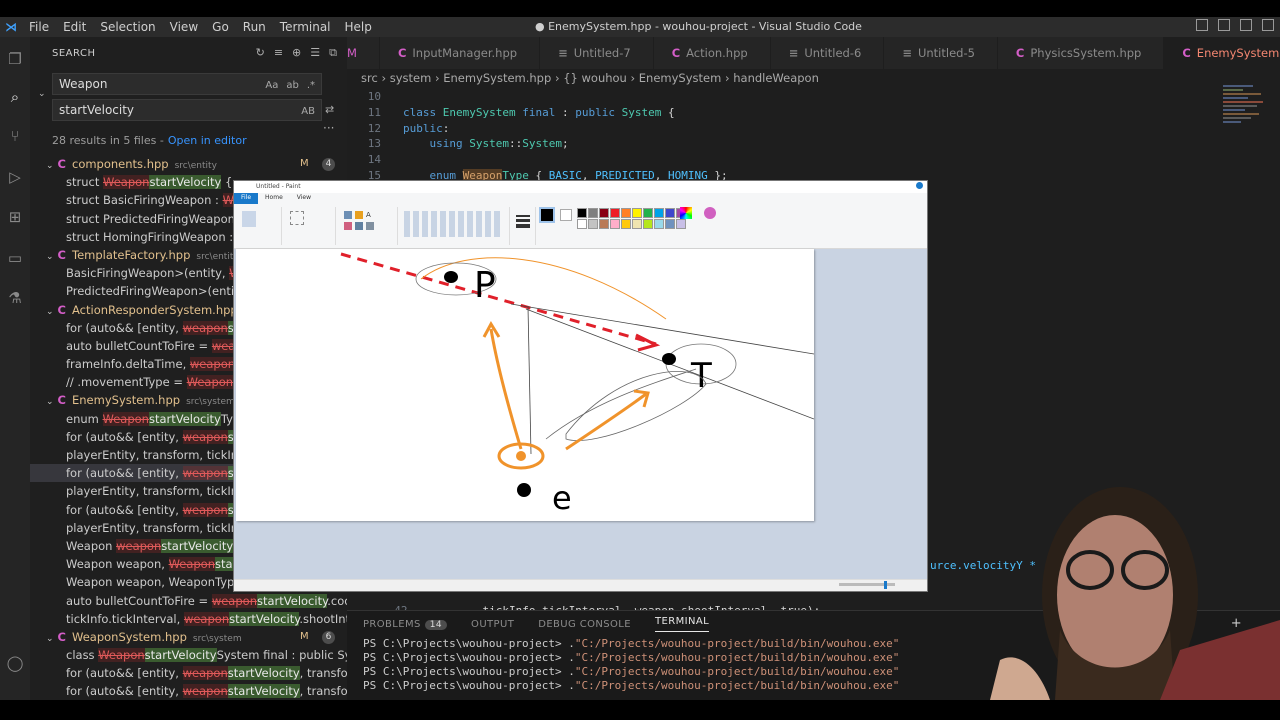 Image resolution: width=1280 pixels, height=720 pixels. What do you see at coordinates (15, 97) in the screenshot?
I see `search-icon: ⌕` at bounding box center [15, 97].